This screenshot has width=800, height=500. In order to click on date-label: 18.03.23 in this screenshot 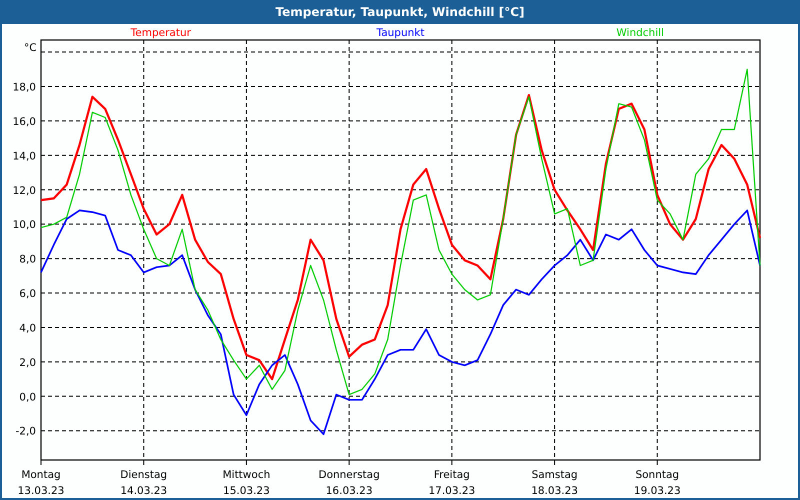, I will do `click(554, 491)`.